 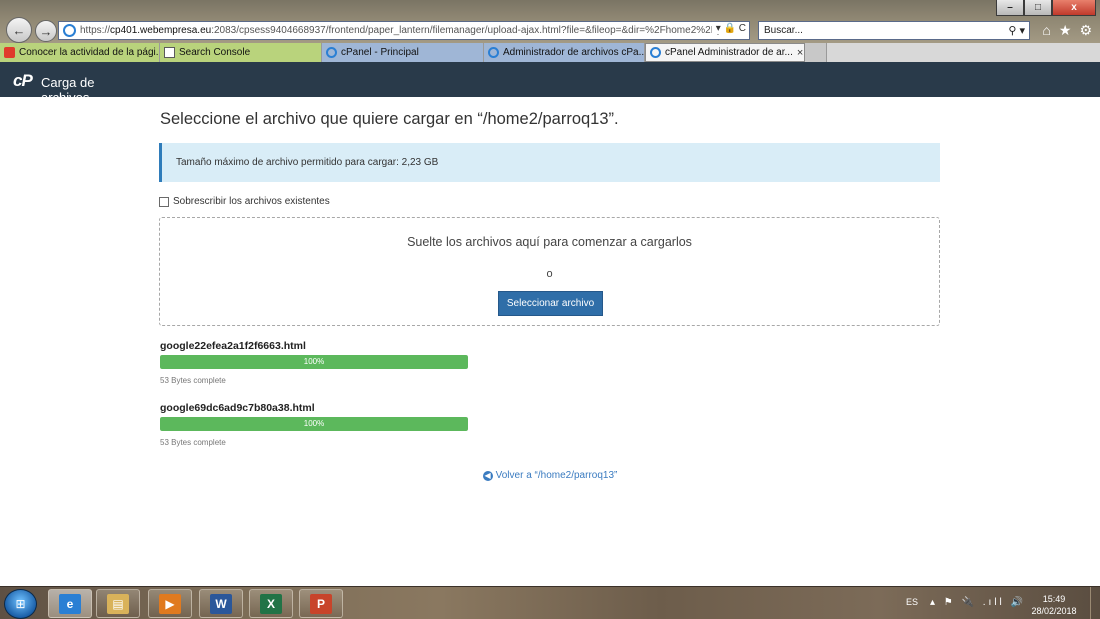 What do you see at coordinates (894, 30) in the screenshot?
I see `search-input: Buscar... ⚲ ▾` at bounding box center [894, 30].